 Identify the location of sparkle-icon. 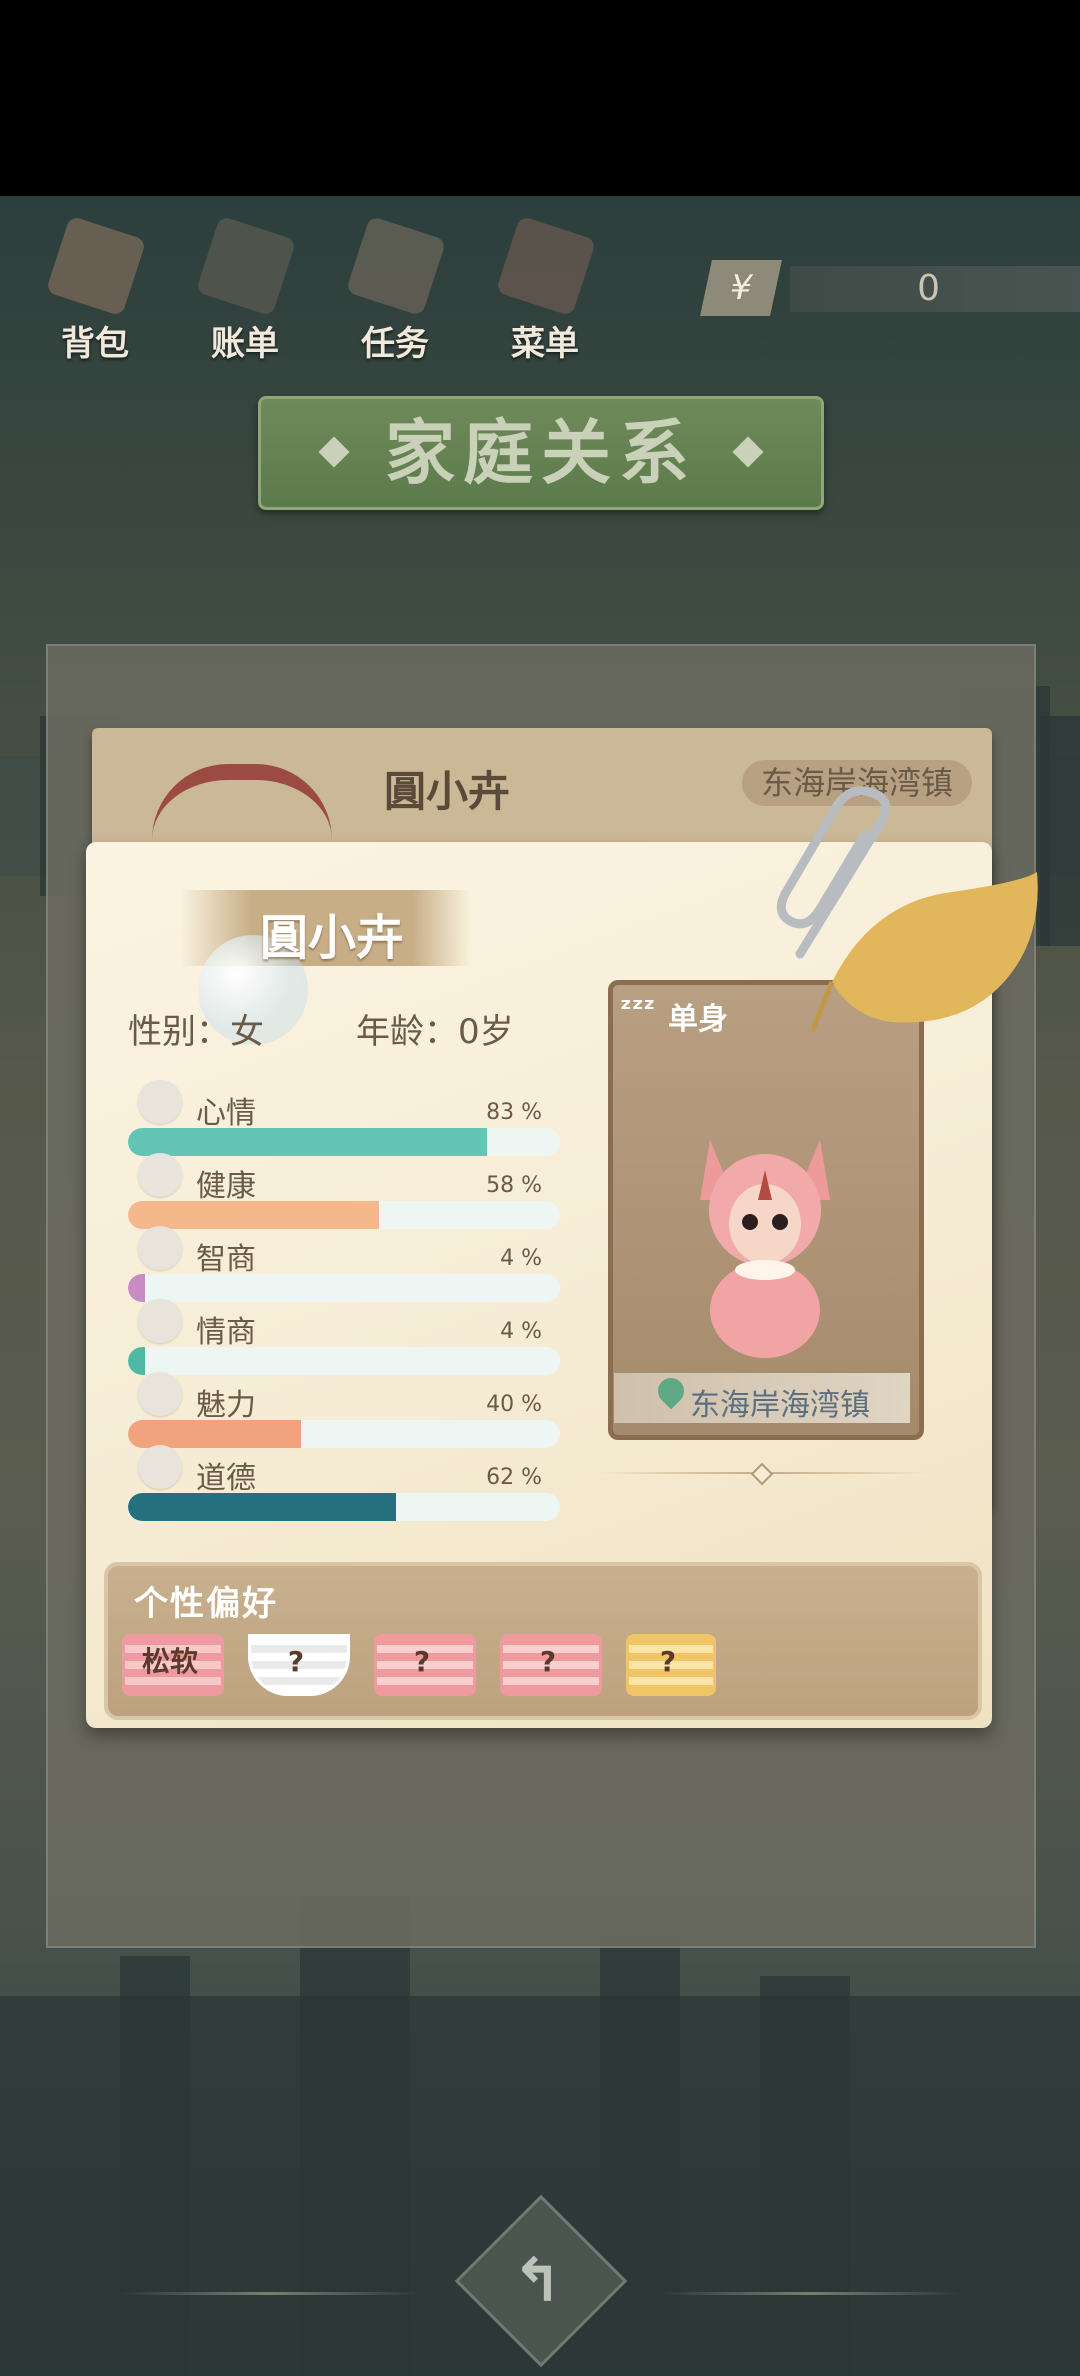
(160, 1394).